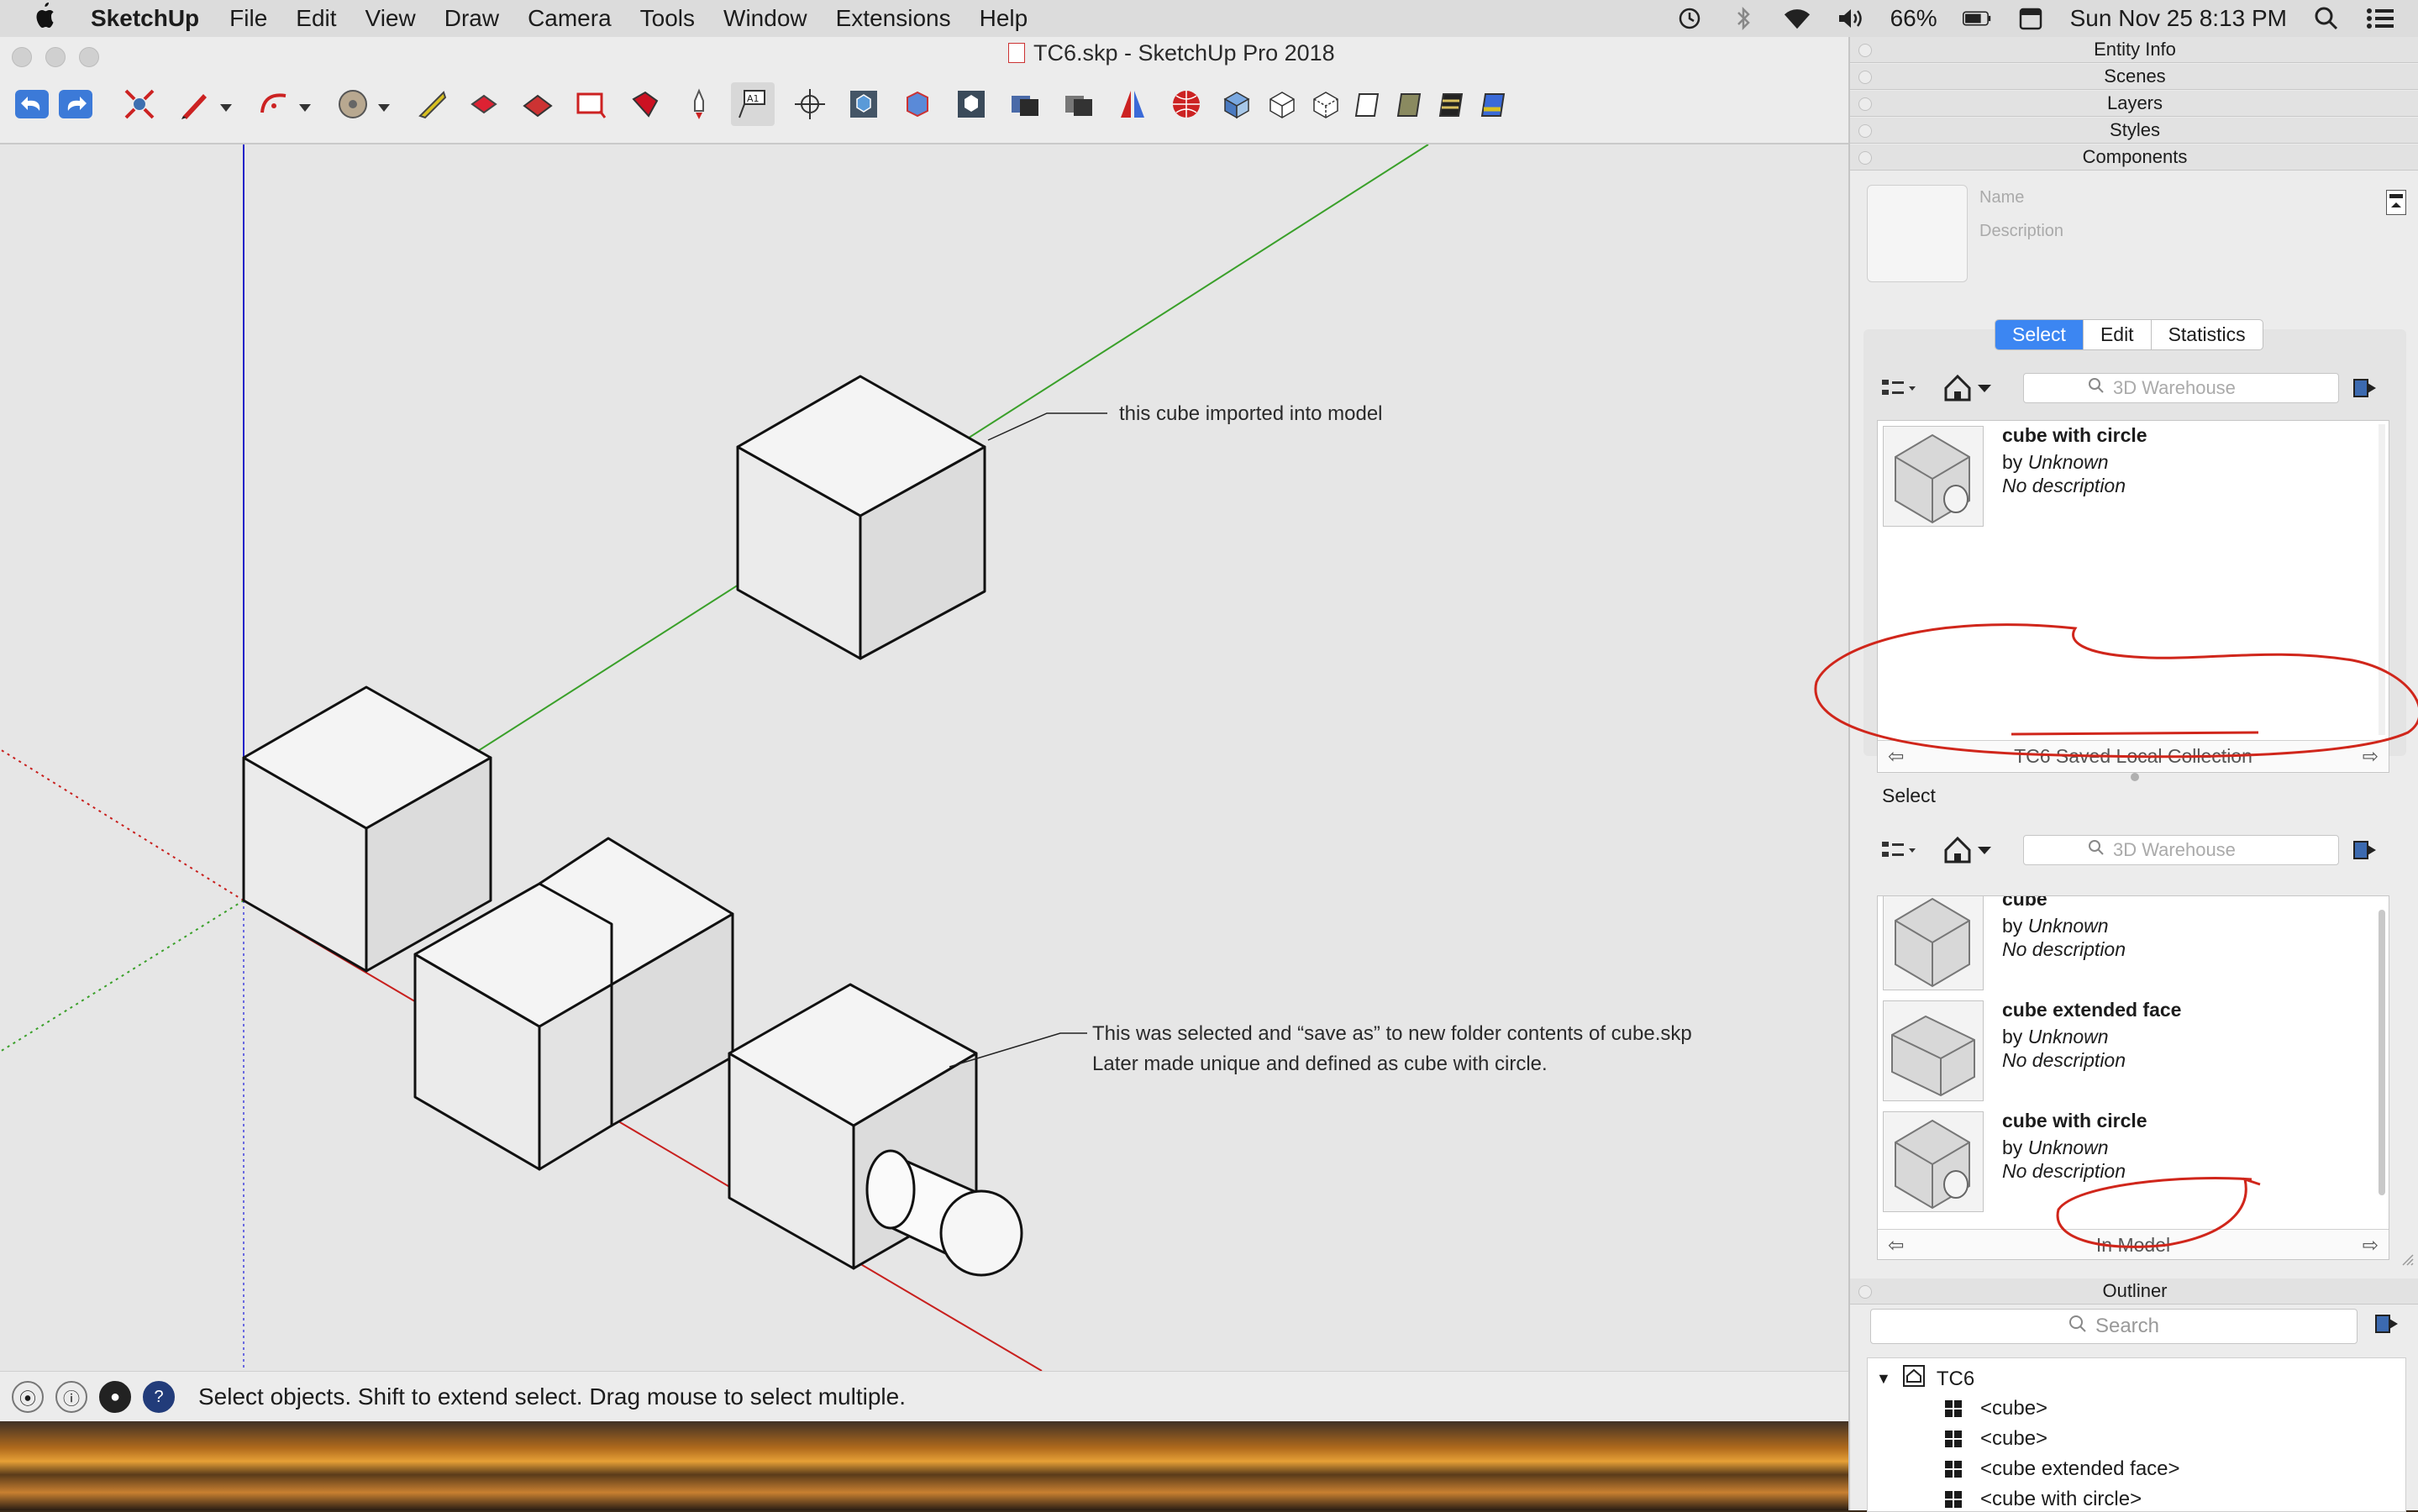 The width and height of the screenshot is (2418, 1512). I want to click on outliner-details-icon, so click(2387, 1326).